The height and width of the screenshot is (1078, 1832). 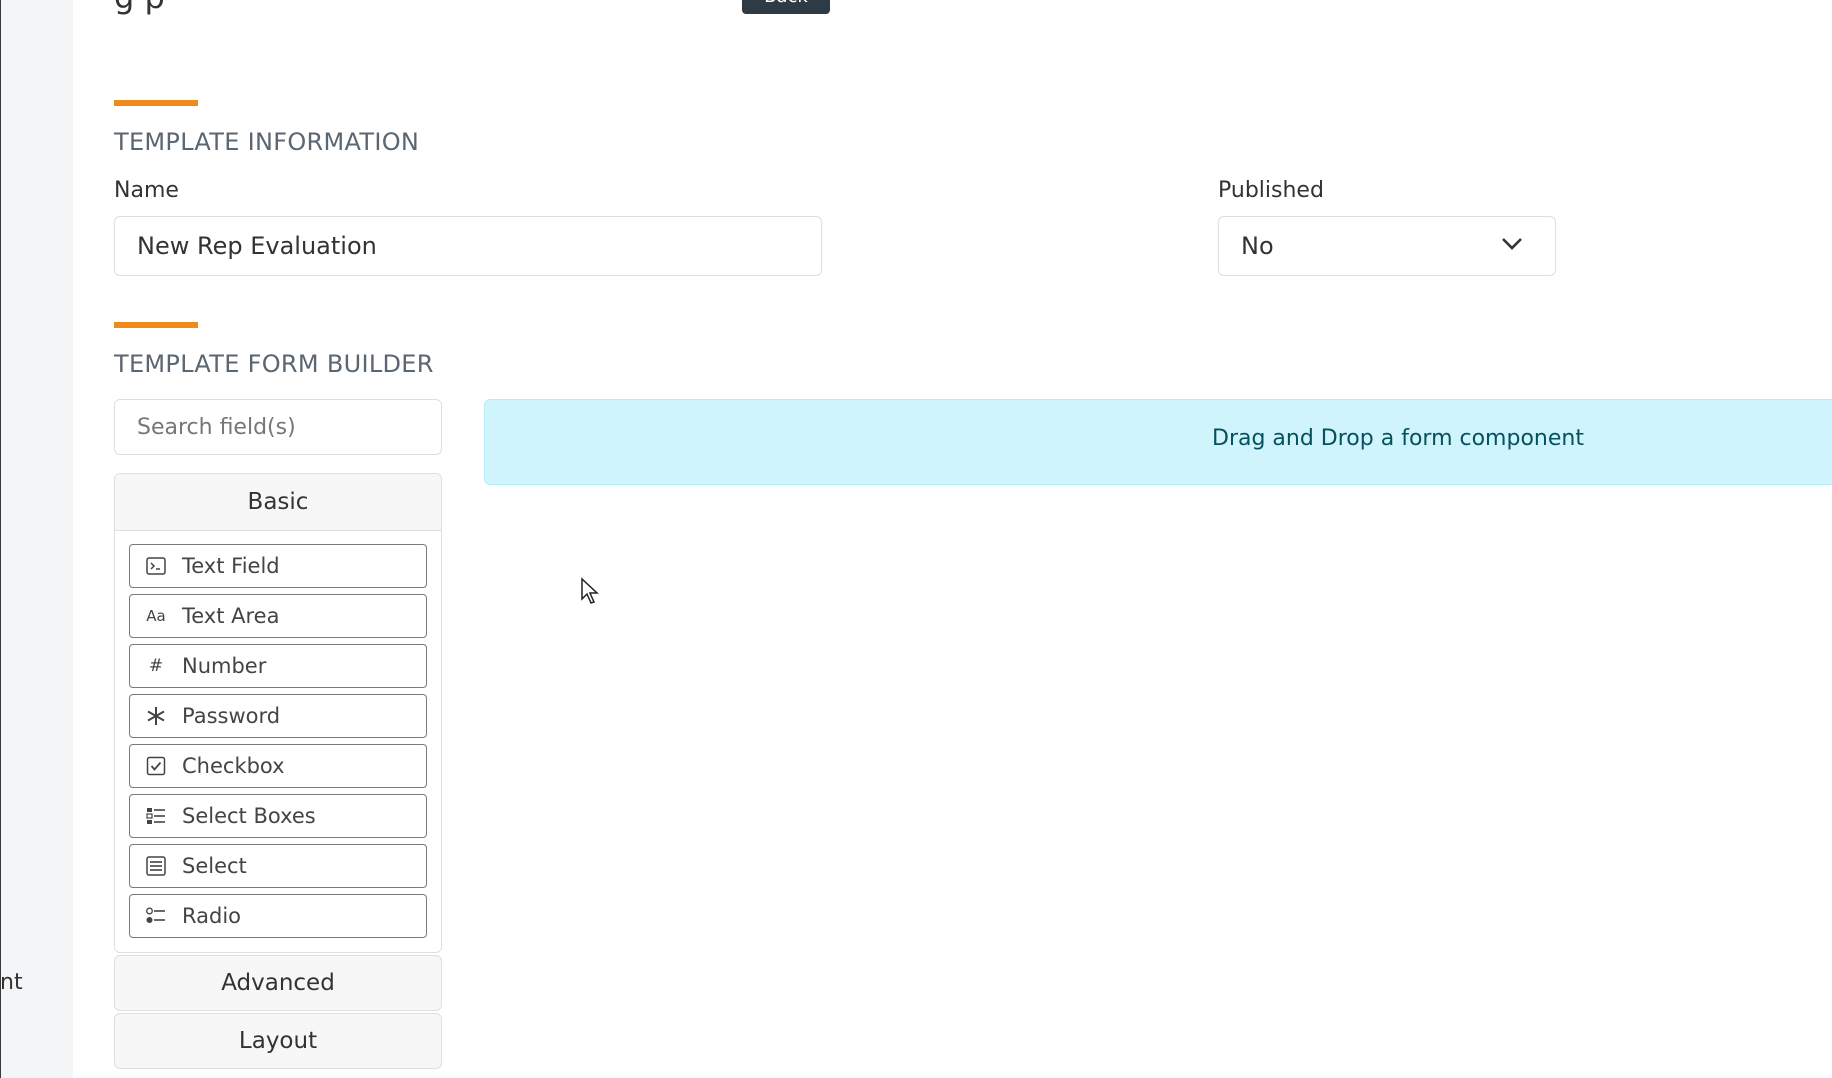 What do you see at coordinates (274, 364) in the screenshot?
I see `template-form-builder-title: TEMPLATE FORM BUILDER` at bounding box center [274, 364].